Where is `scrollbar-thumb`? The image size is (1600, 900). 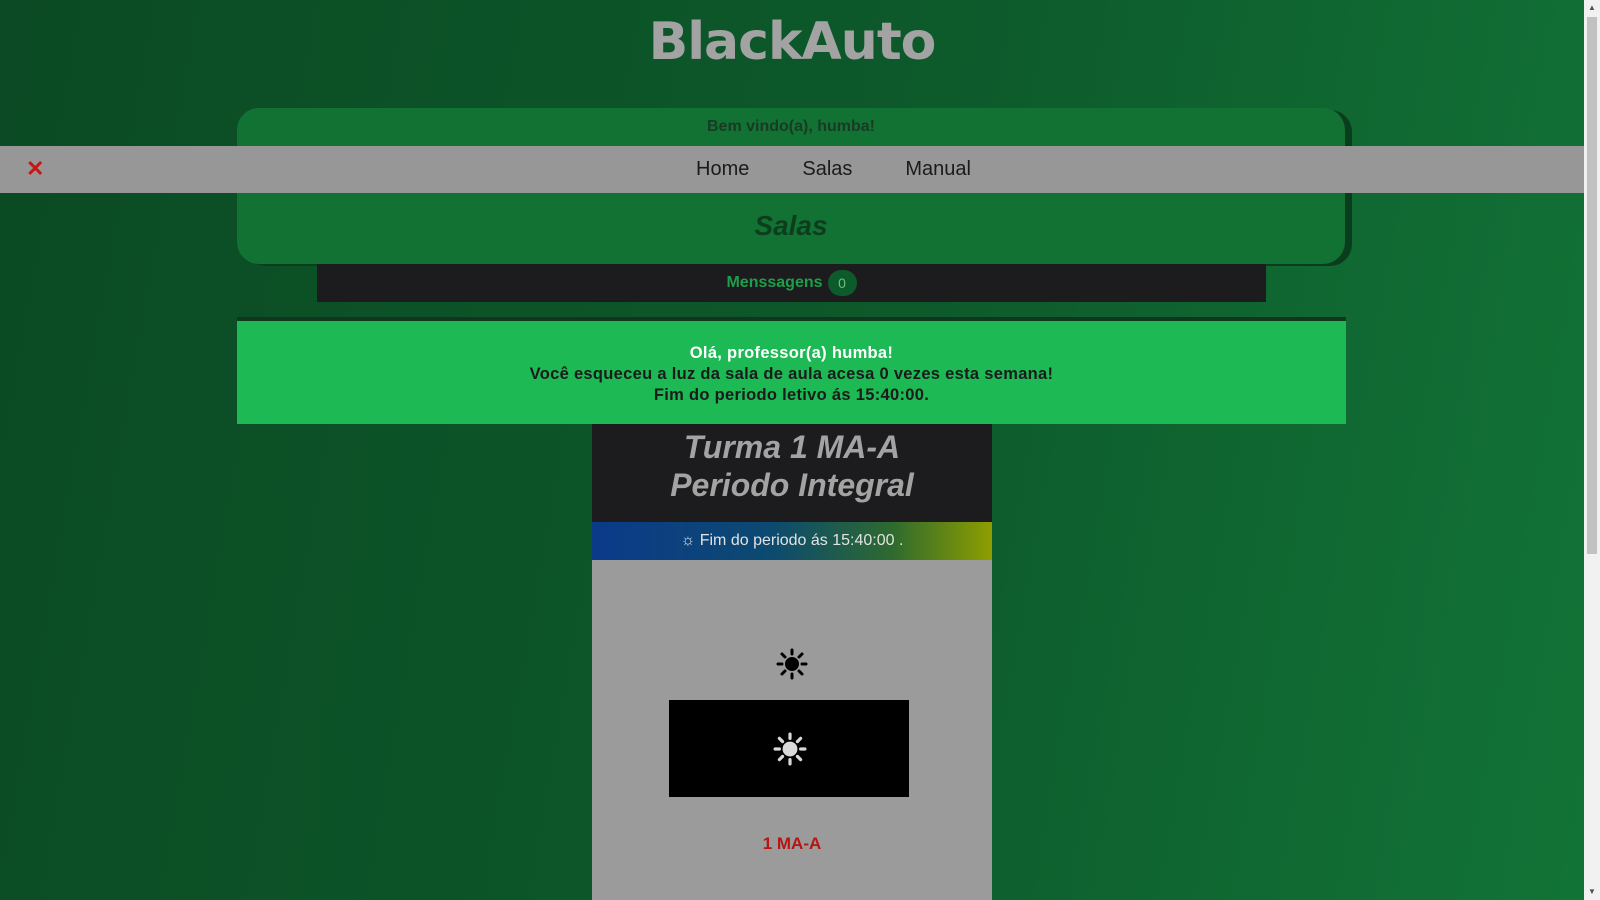 scrollbar-thumb is located at coordinates (1592, 285).